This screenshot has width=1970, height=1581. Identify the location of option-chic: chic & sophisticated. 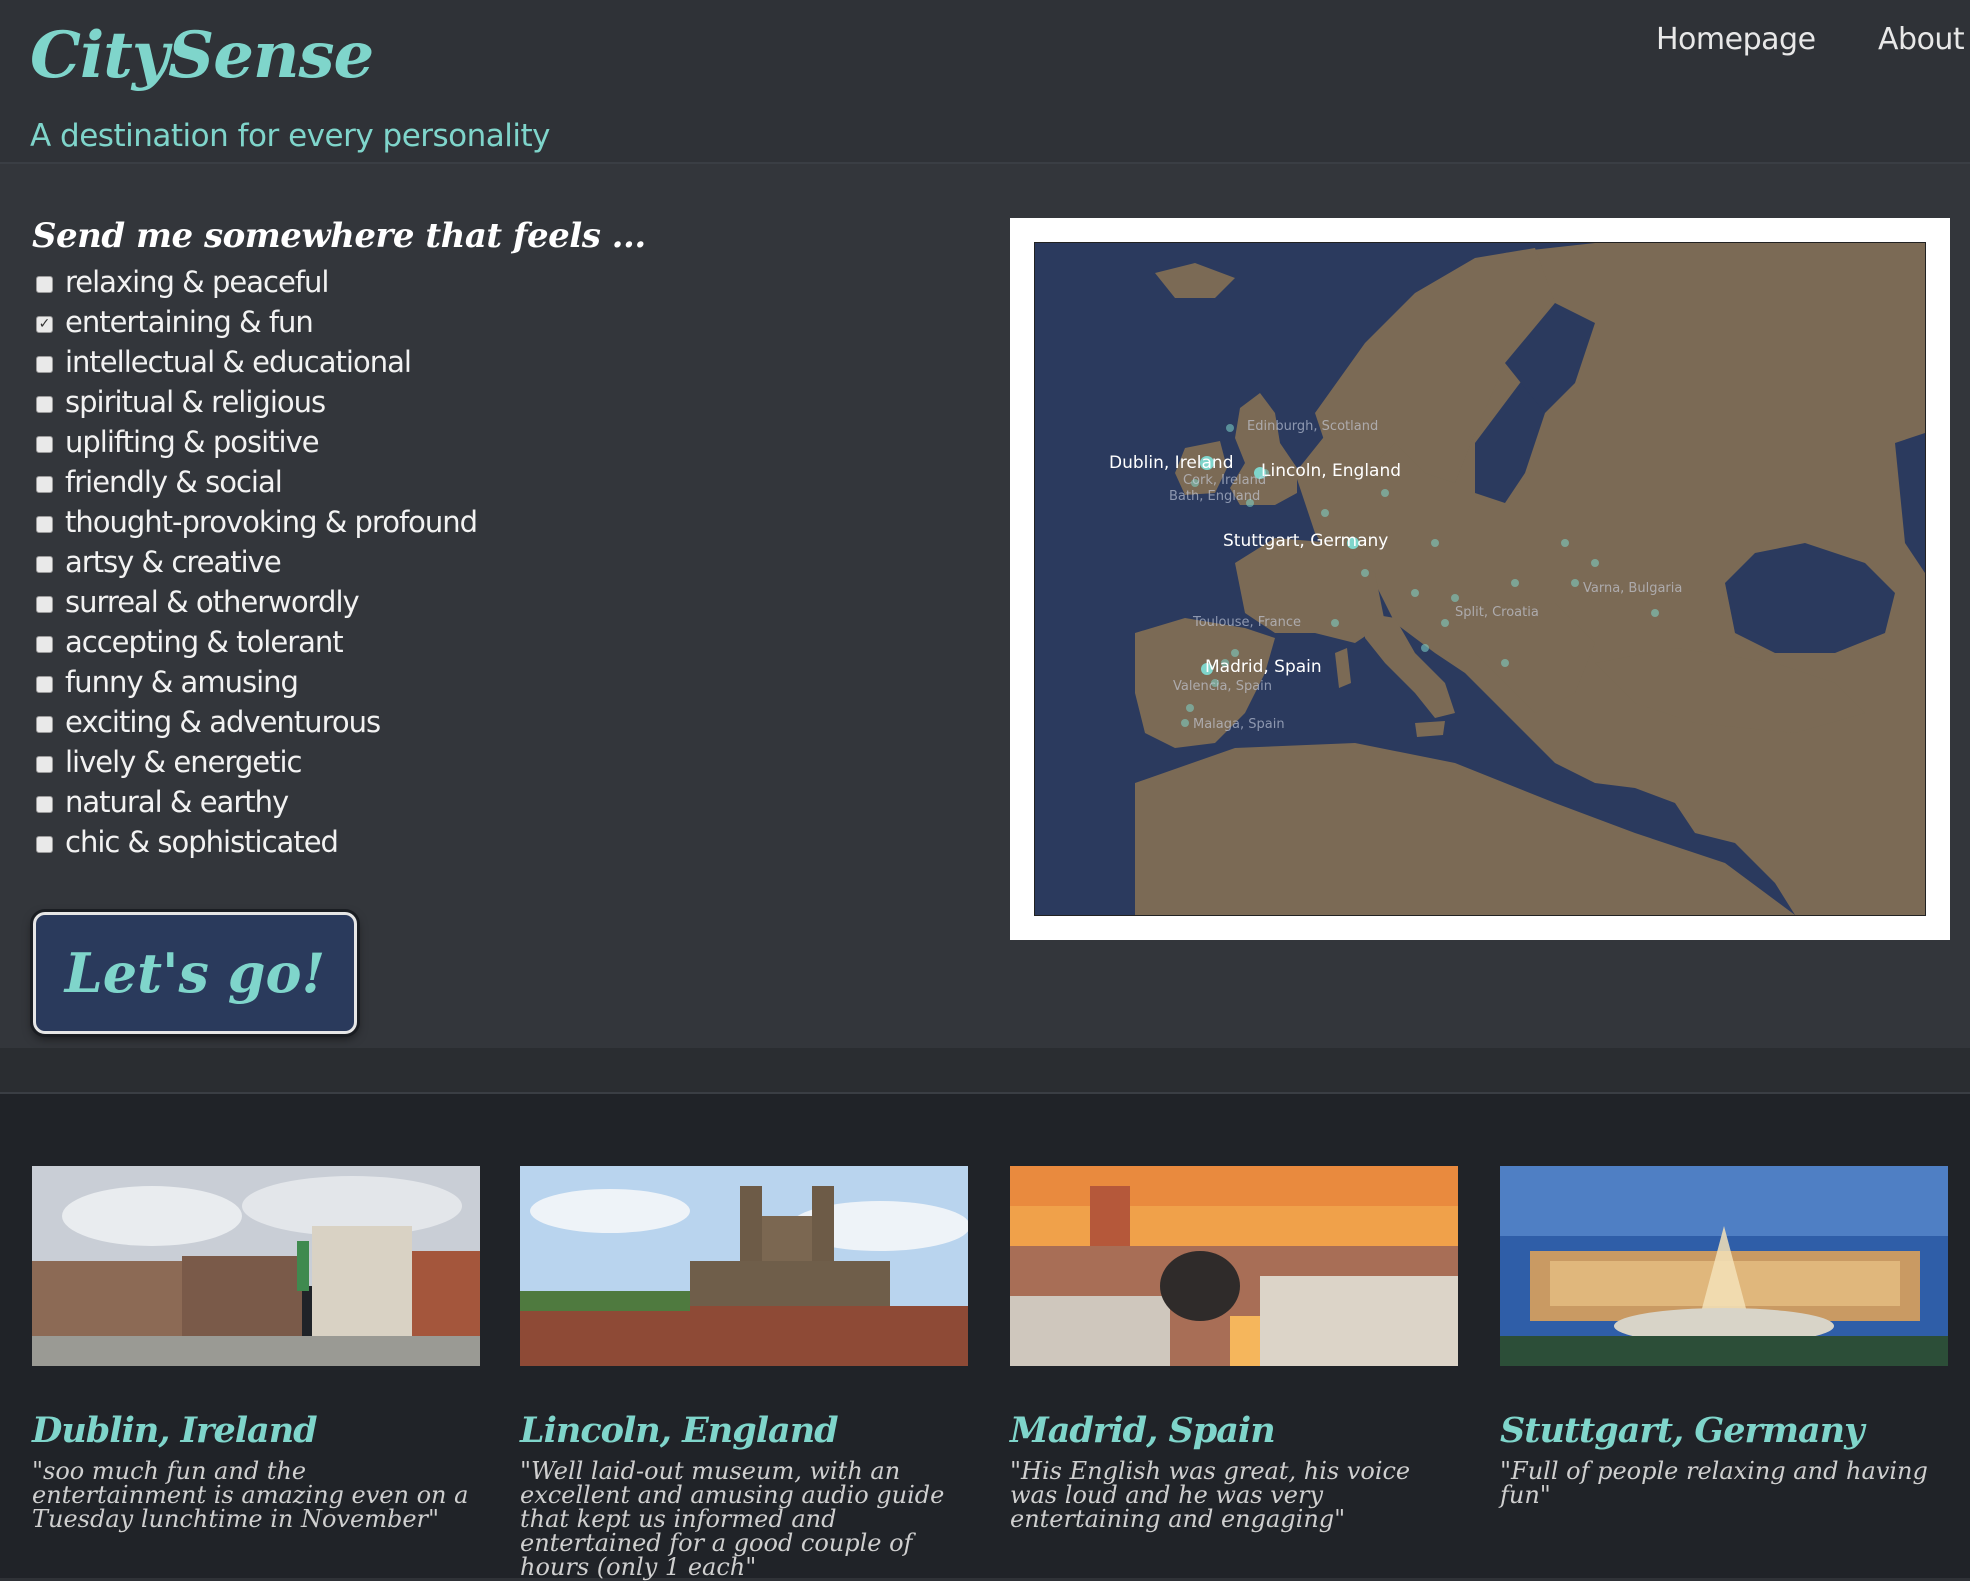
(256, 842).